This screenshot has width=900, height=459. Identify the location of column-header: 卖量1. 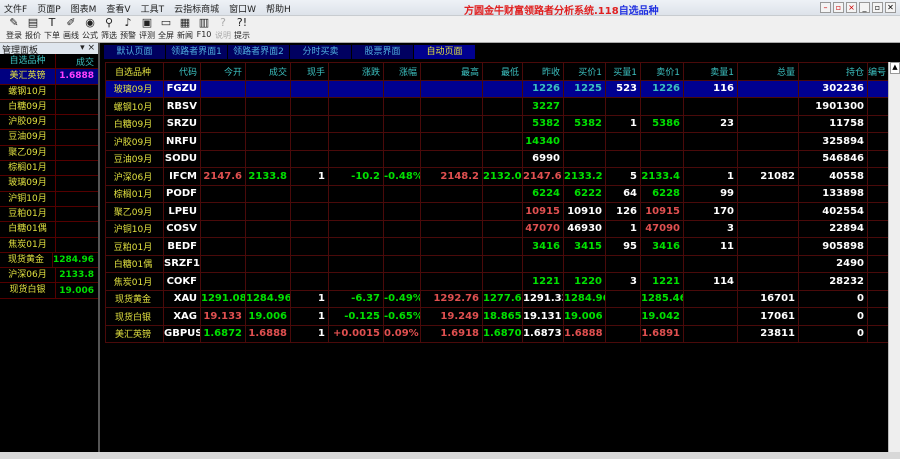
(710, 71).